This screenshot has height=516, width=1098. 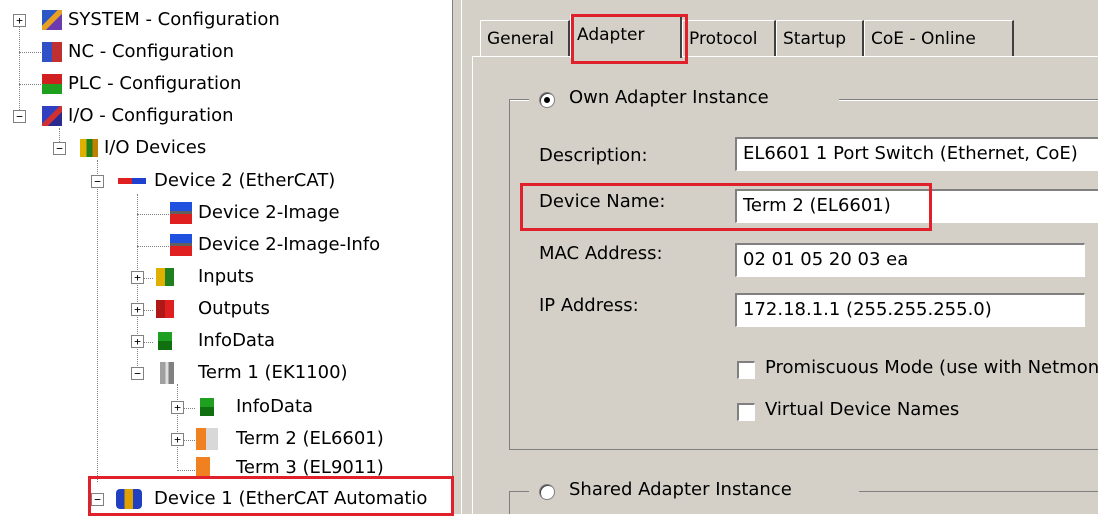 I want to click on tree-item-label: Device 2 (EtherCAT), so click(x=245, y=180).